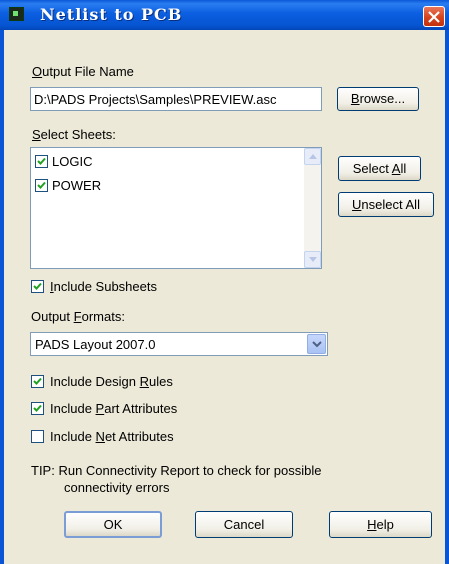 The height and width of the screenshot is (564, 449). Describe the element at coordinates (16, 14) in the screenshot. I see `netlist-app-icon` at that location.